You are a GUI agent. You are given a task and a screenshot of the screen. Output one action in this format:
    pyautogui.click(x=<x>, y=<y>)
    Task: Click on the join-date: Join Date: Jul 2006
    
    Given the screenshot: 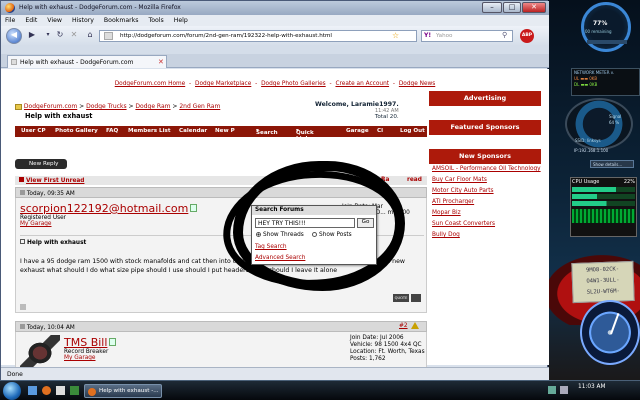 What is the action you would take?
    pyautogui.click(x=377, y=338)
    